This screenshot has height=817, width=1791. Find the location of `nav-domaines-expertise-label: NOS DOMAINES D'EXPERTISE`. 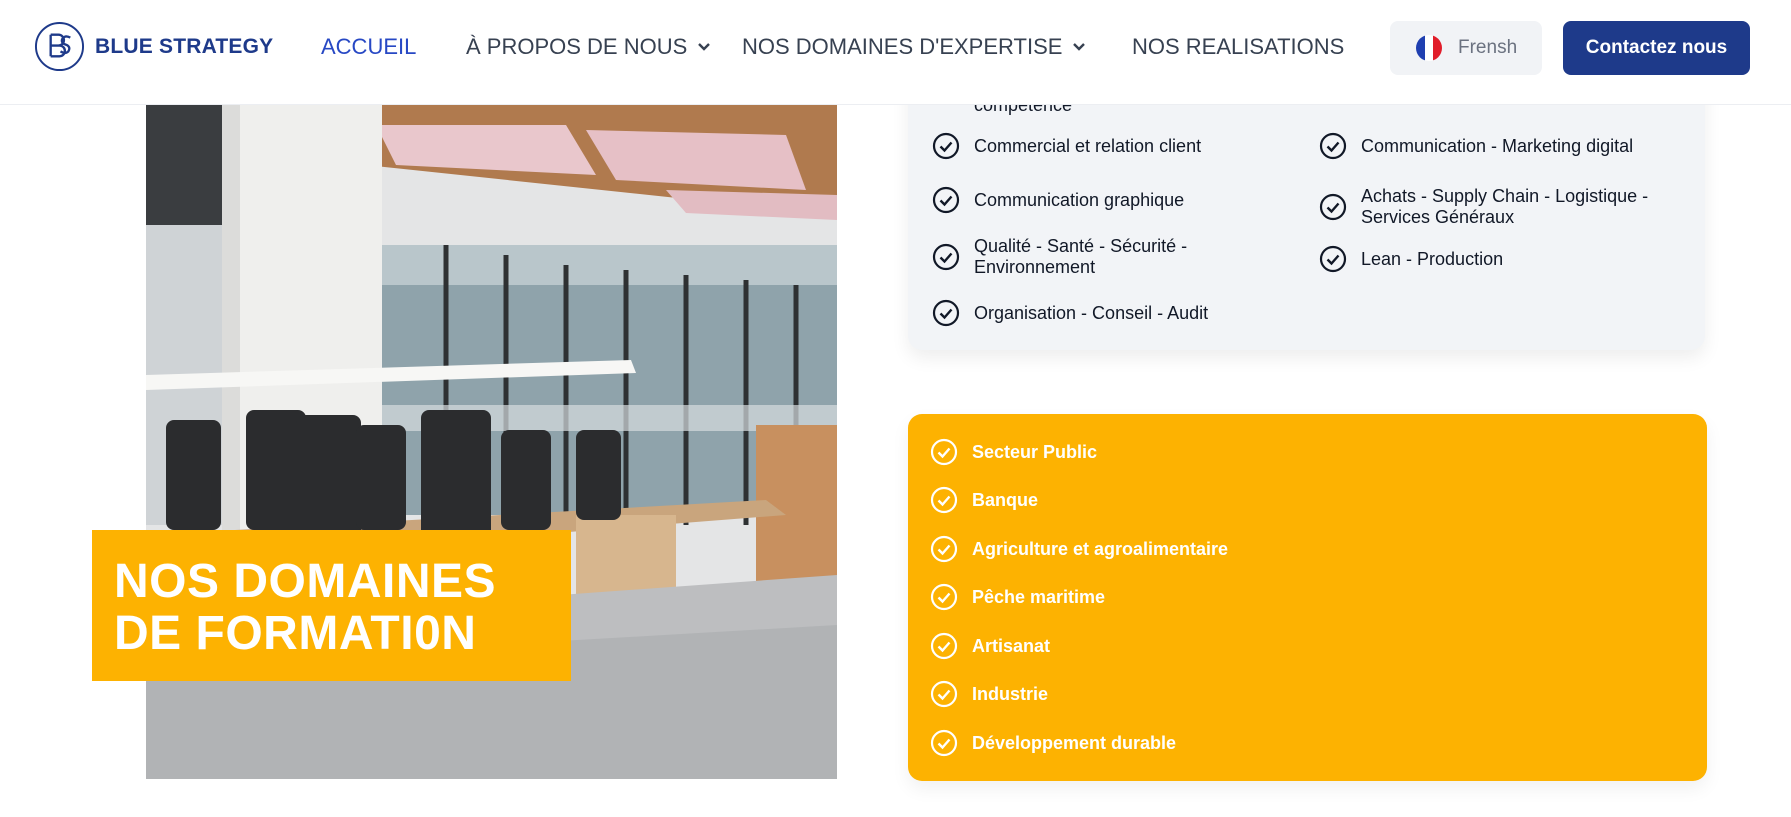

nav-domaines-expertise-label: NOS DOMAINES D'EXPERTISE is located at coordinates (902, 46).